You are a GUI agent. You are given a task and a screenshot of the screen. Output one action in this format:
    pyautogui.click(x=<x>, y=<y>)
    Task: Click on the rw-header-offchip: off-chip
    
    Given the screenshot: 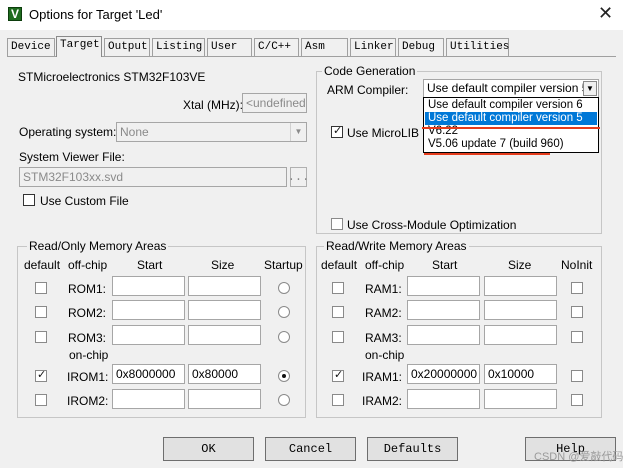 What is the action you would take?
    pyautogui.click(x=385, y=265)
    